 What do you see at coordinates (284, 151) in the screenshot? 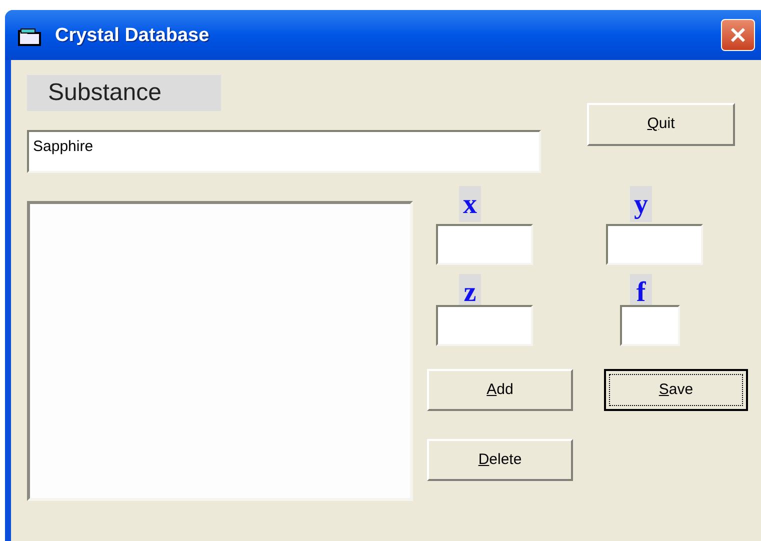
I see `substance-field: Sapphire` at bounding box center [284, 151].